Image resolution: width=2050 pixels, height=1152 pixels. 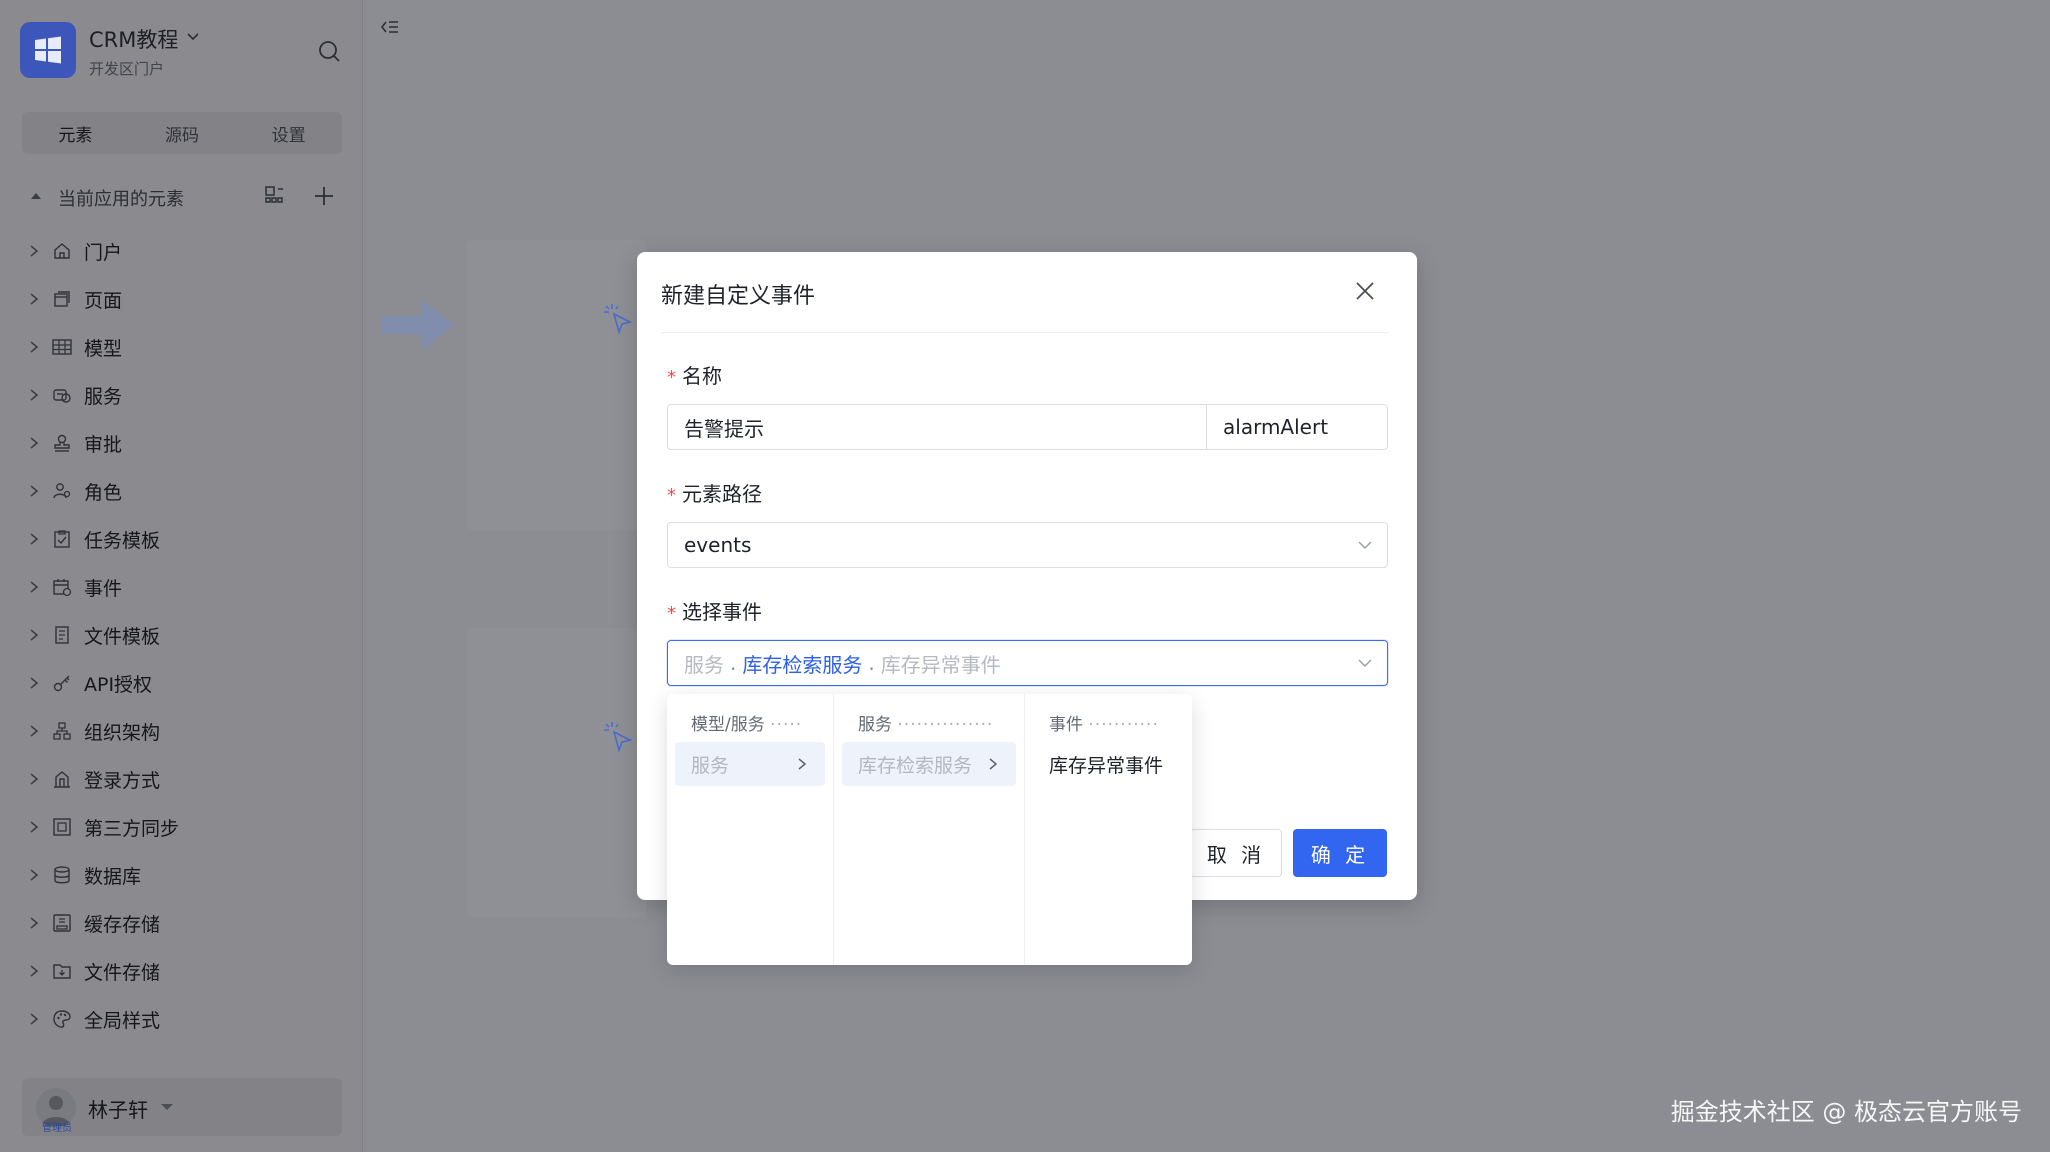 I want to click on key-icon, so click(x=62, y=683).